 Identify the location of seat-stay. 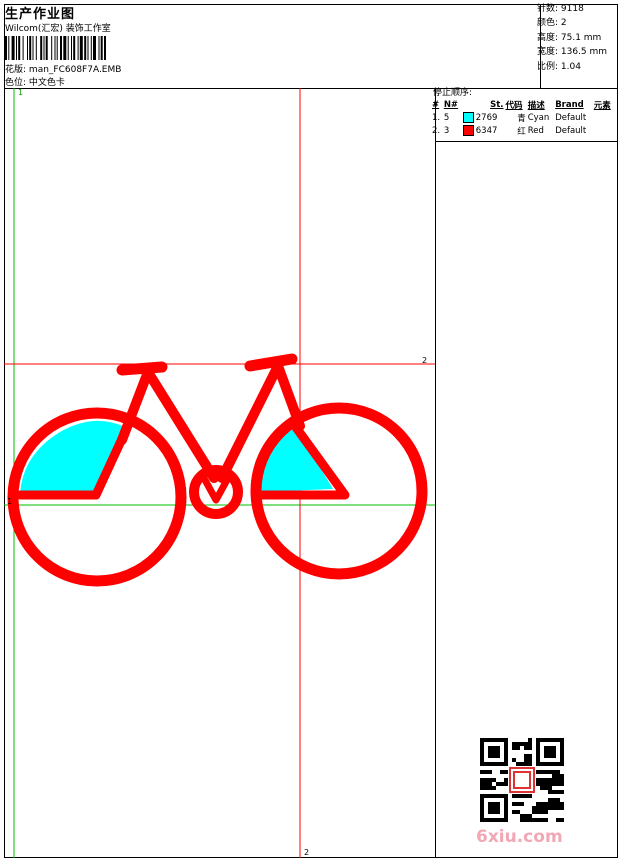
(181, 425).